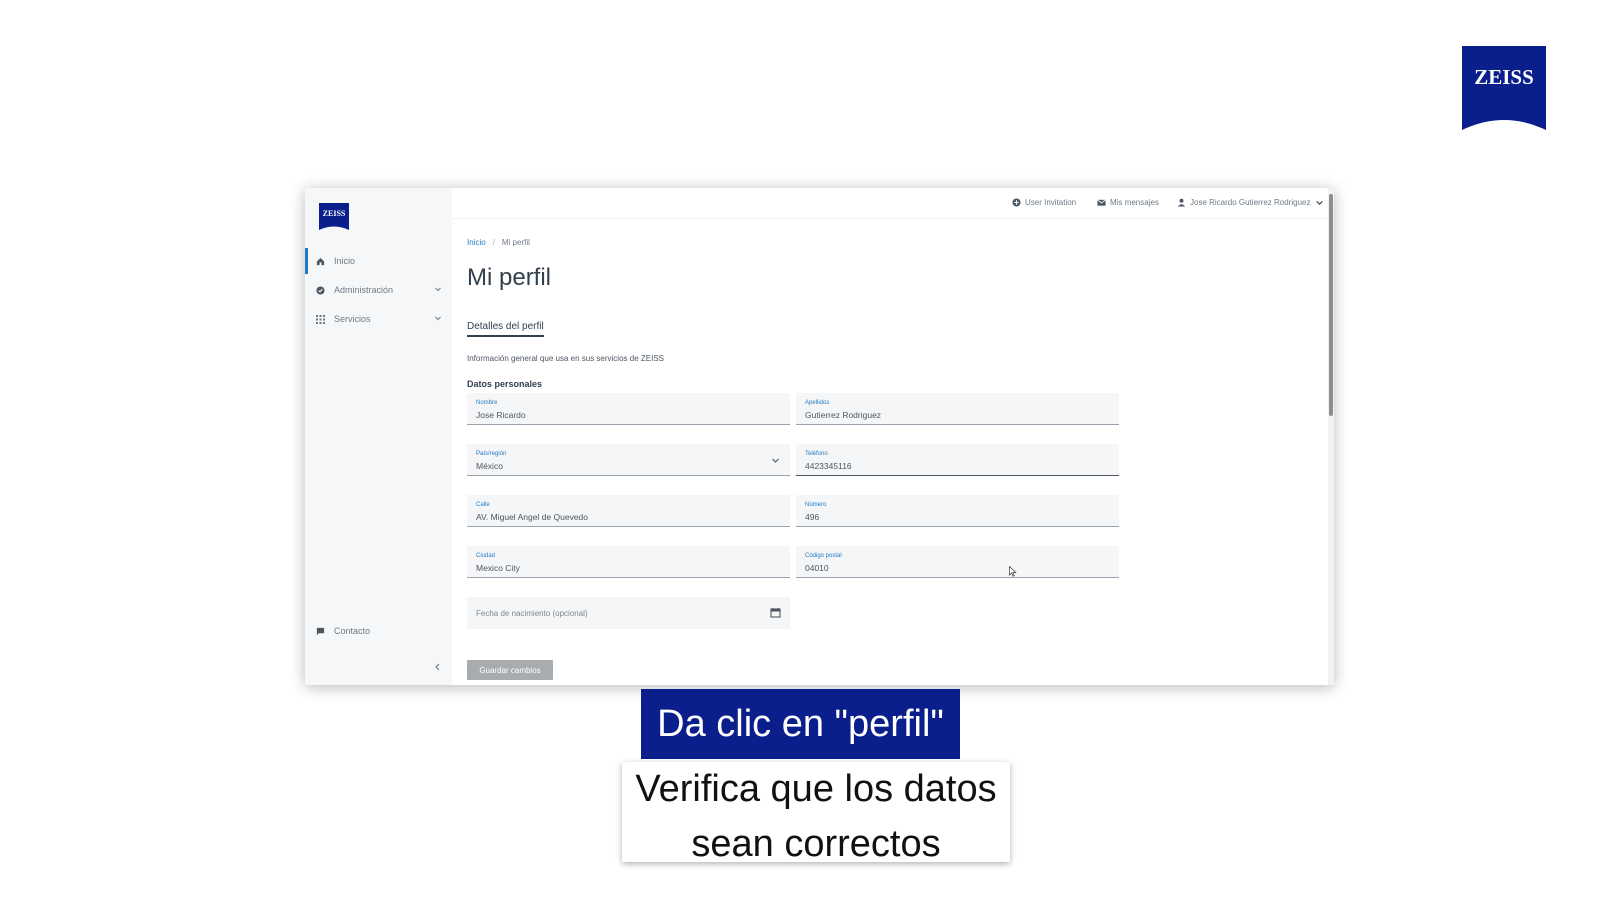  I want to click on apellidos-field: Apellidos Gutierrez Rodriguez, so click(957, 409).